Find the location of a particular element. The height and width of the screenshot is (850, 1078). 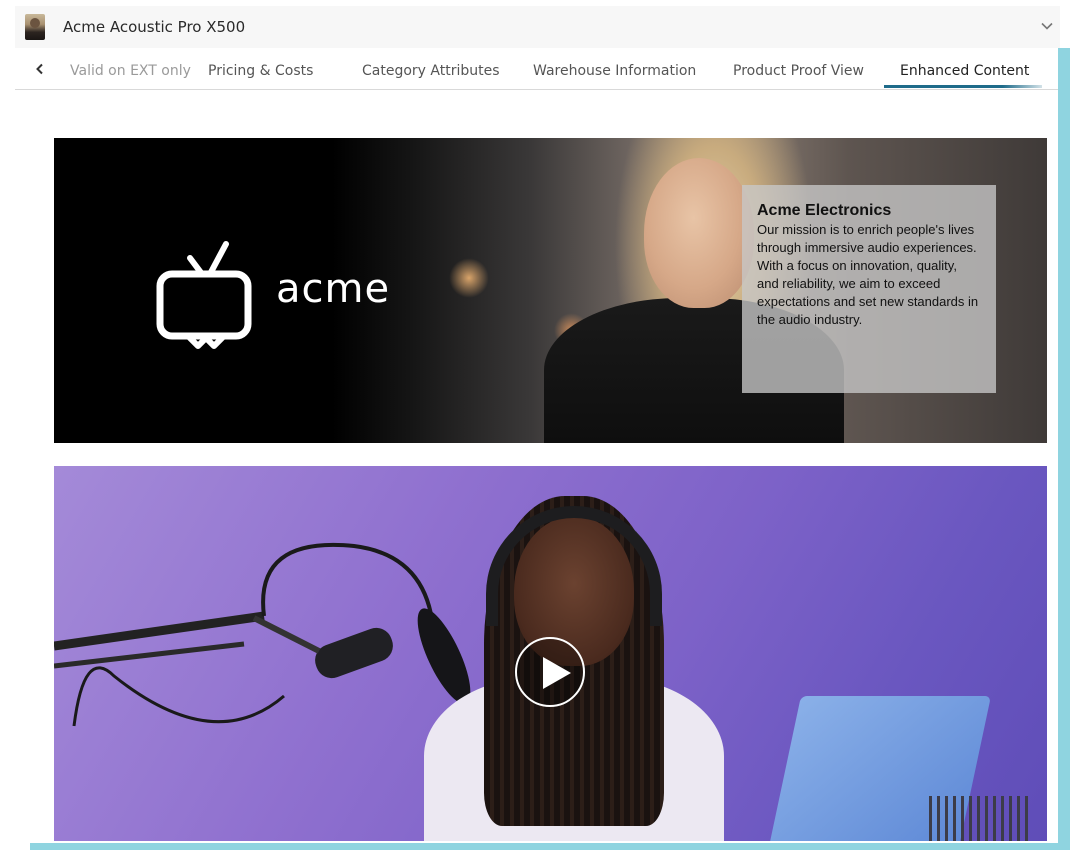

tab-product-proof-view: Product Proof View is located at coordinates (798, 71).